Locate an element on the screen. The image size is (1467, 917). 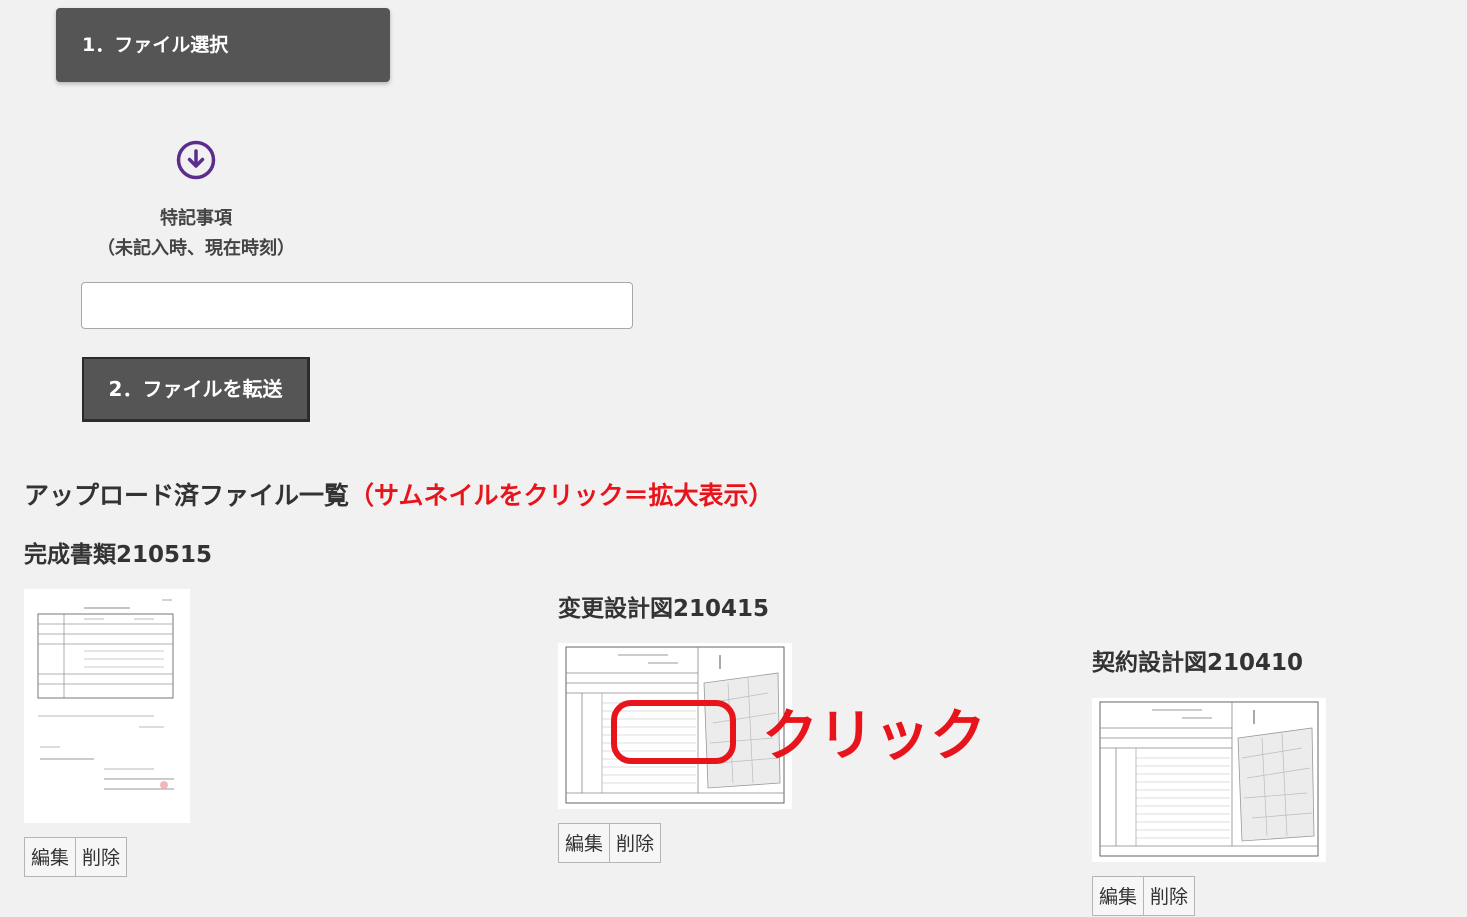
note-label-subtitle: （未記入時、現在時刻） is located at coordinates (196, 248).